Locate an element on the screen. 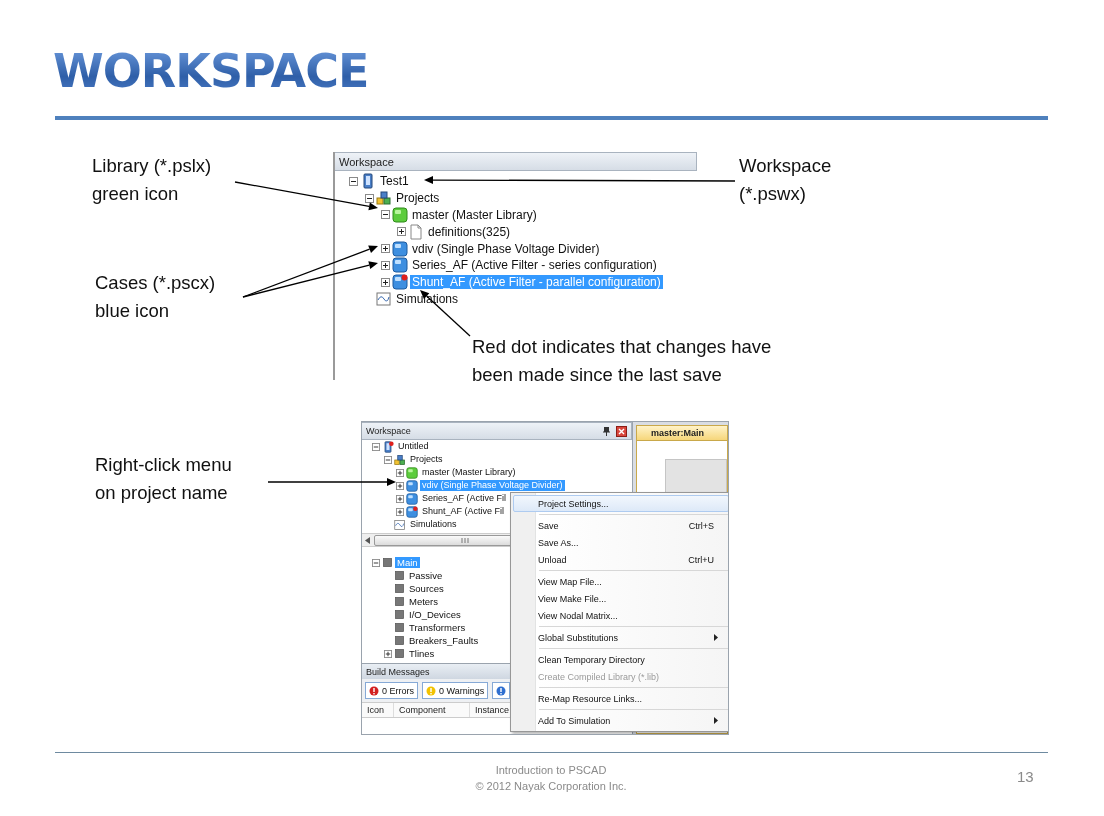 The height and width of the screenshot is (816, 1104). tree-item: Series_AF (Active Filter - series configuration) is located at coordinates (534, 265).